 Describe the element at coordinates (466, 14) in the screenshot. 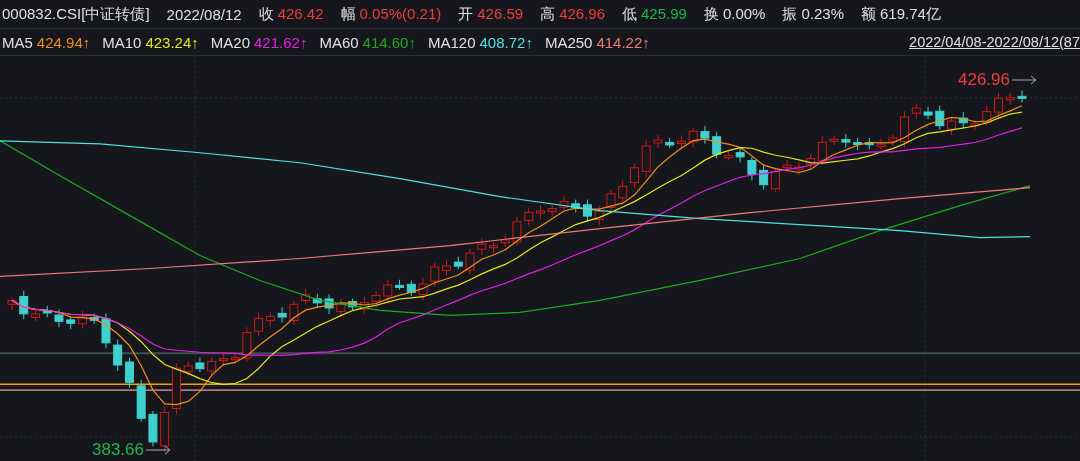

I see `quote-label: 开` at that location.